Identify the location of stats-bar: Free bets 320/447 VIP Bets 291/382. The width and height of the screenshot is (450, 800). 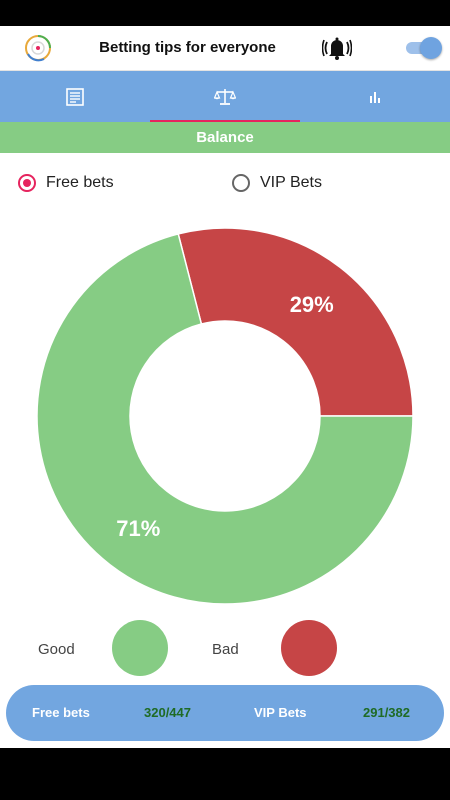
(225, 713).